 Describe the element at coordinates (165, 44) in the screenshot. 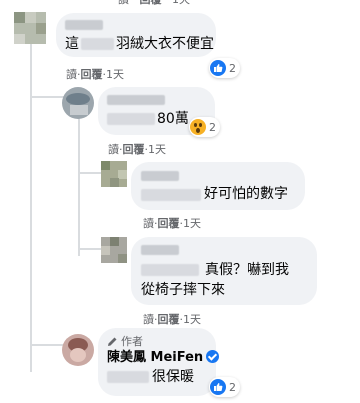

I see `comment-text: 羽絨大衣不便宜` at that location.